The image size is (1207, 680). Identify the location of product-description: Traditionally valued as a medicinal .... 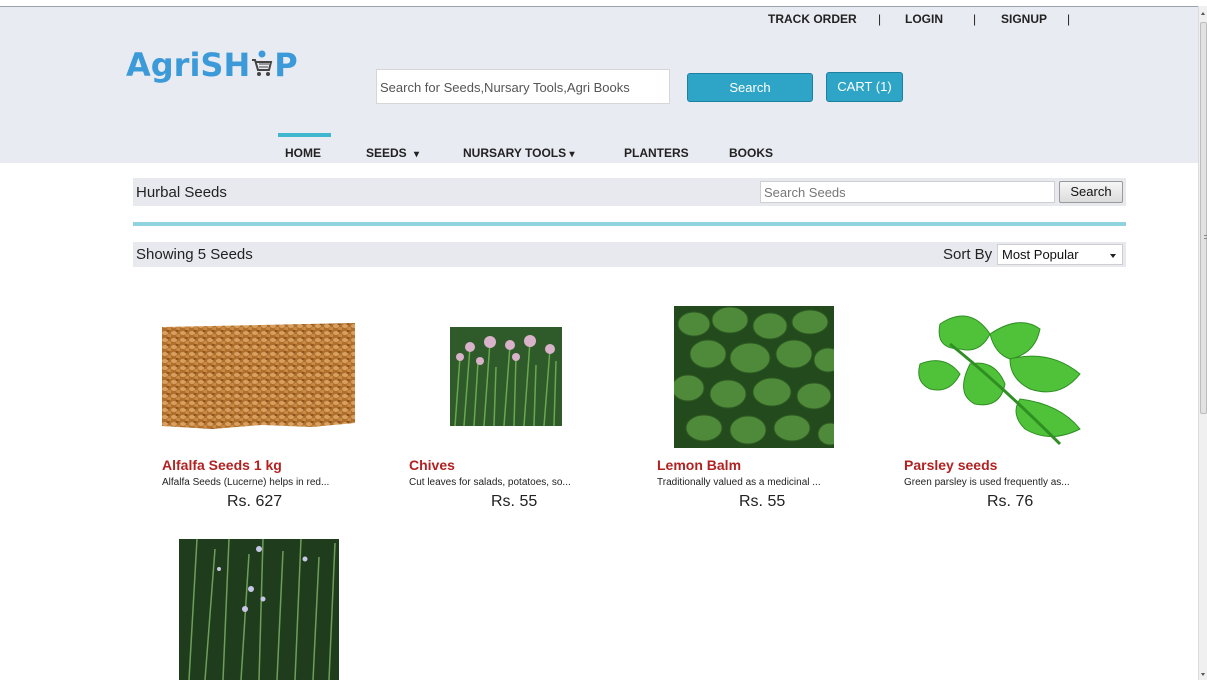
(739, 482).